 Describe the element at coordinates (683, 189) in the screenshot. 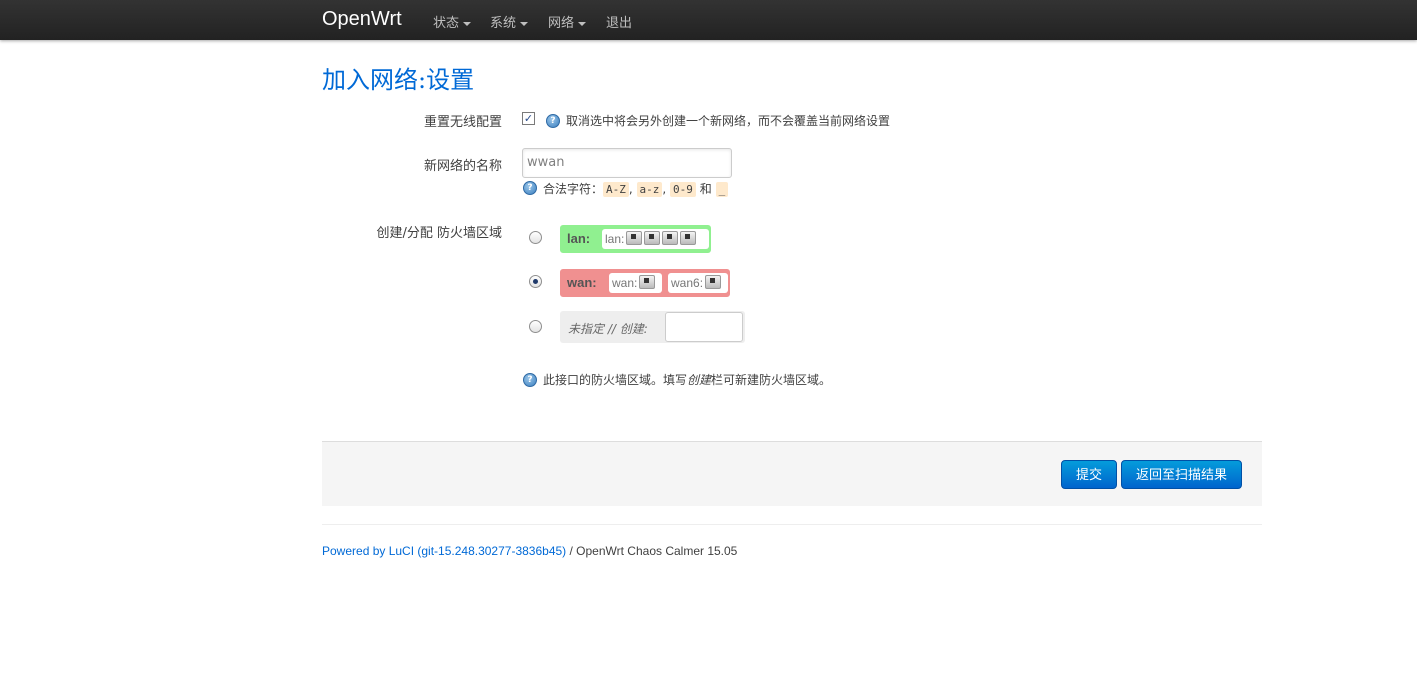

I see `code-digits: 0-9` at that location.